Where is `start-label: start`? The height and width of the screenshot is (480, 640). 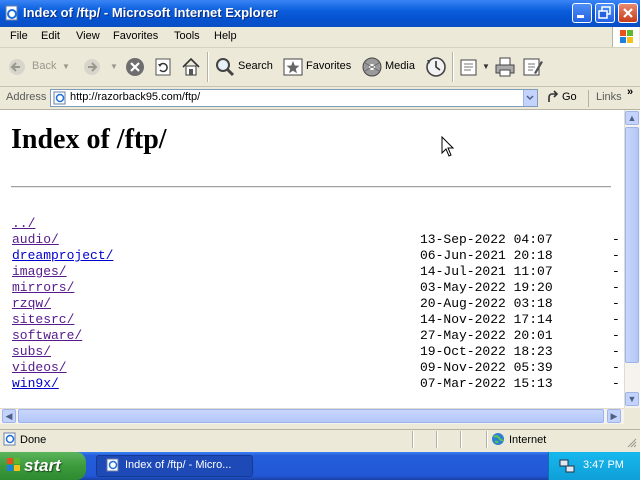
start-label: start is located at coordinates (42, 466).